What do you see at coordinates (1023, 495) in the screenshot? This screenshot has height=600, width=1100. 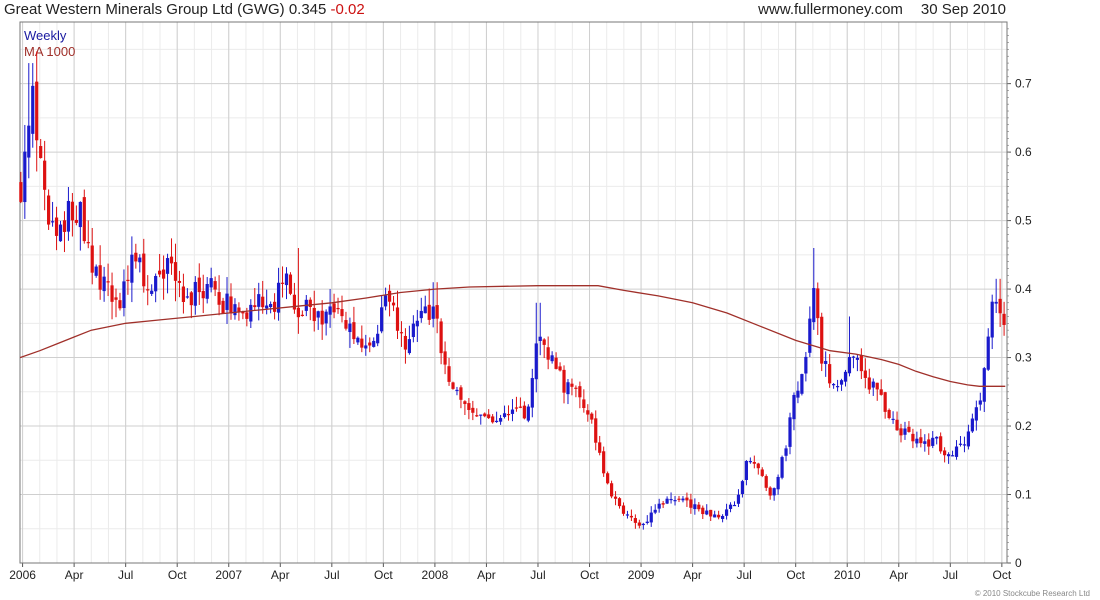 I see `y-tick-label: 0.1` at bounding box center [1023, 495].